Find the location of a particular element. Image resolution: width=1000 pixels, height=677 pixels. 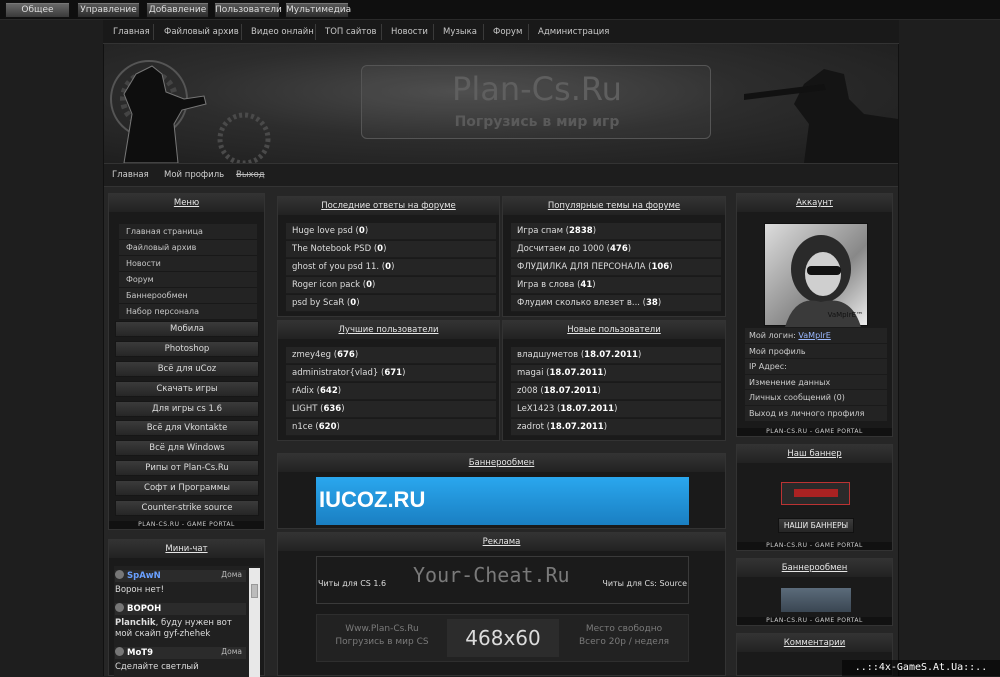

banner-red-mark is located at coordinates (816, 493).